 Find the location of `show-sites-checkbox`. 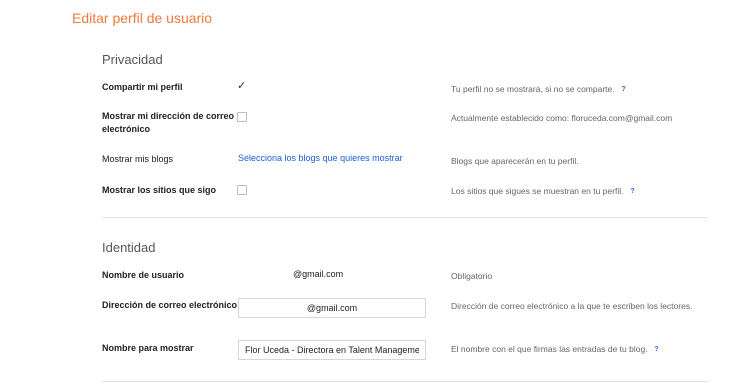

show-sites-checkbox is located at coordinates (242, 190).